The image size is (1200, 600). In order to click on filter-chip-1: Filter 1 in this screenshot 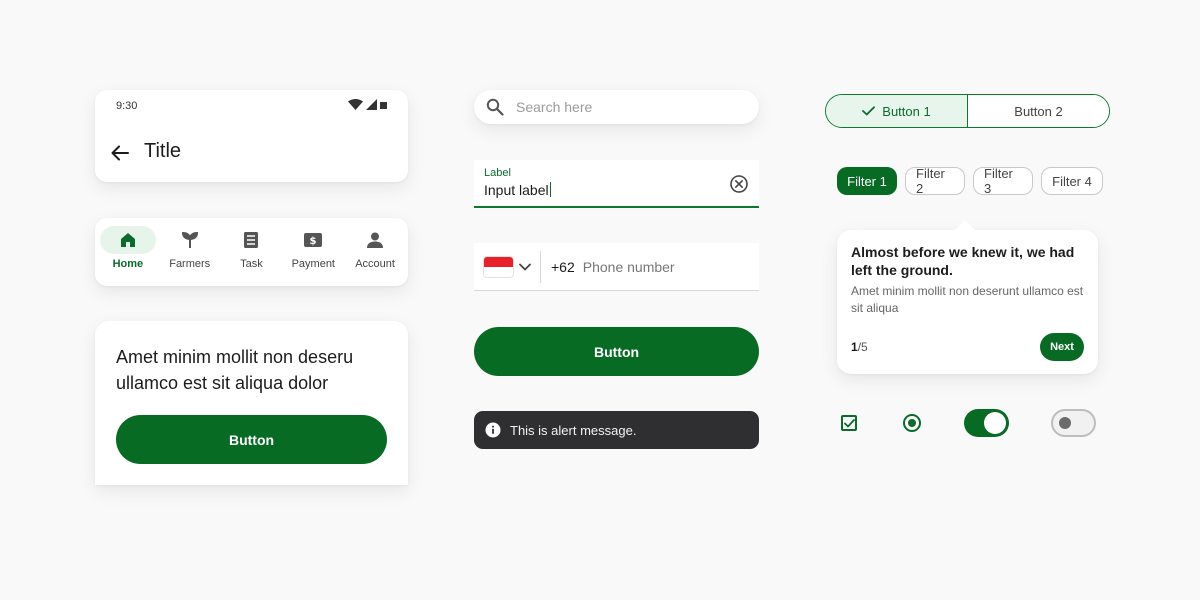, I will do `click(867, 181)`.